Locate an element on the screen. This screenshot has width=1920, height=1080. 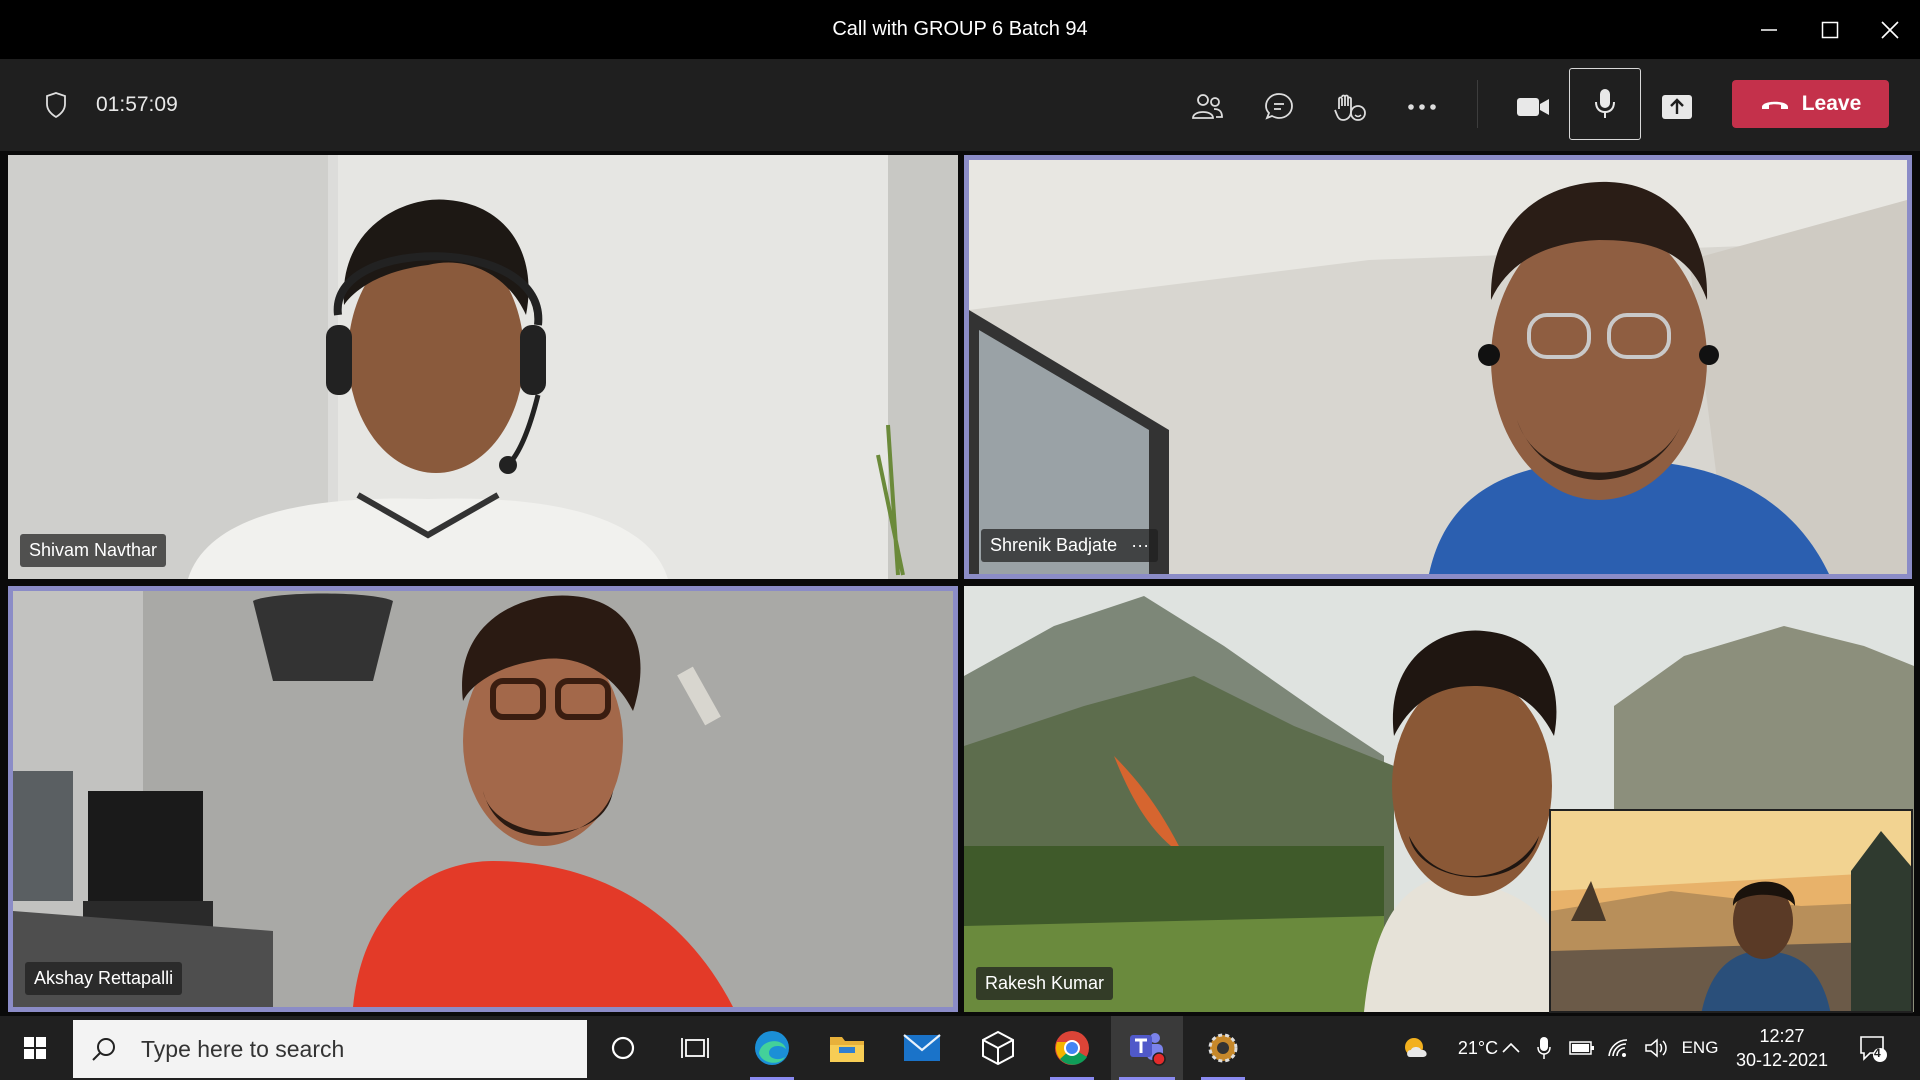
reactions-icon is located at coordinates (1350, 107).